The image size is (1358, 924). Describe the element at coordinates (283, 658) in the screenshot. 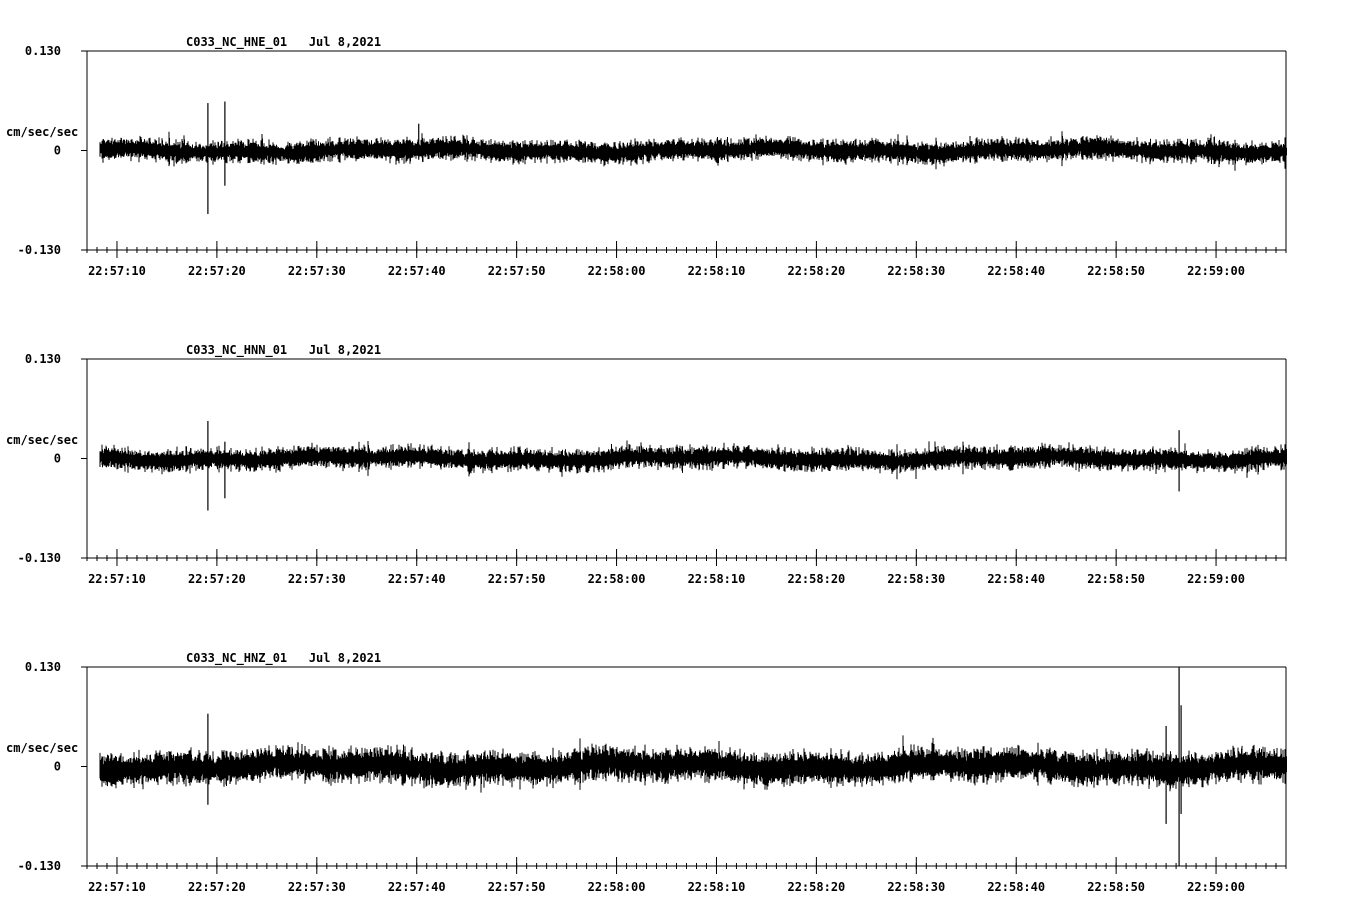

I see `panel-title: C033_NC_HNZ_01 Jul 8,2021` at that location.